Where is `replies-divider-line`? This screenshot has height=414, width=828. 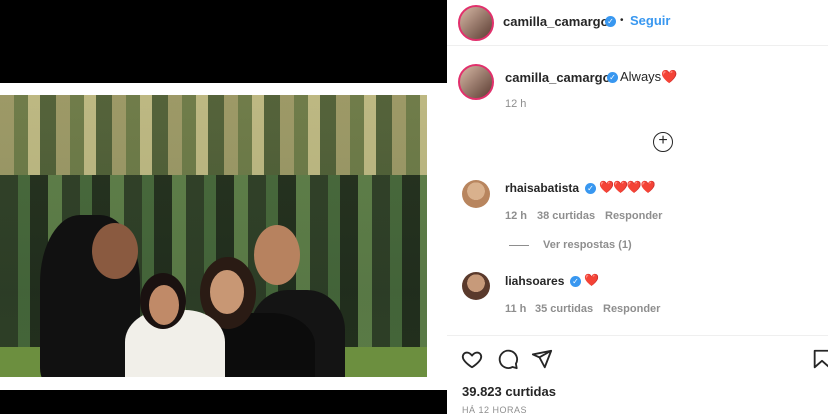 replies-divider-line is located at coordinates (519, 245).